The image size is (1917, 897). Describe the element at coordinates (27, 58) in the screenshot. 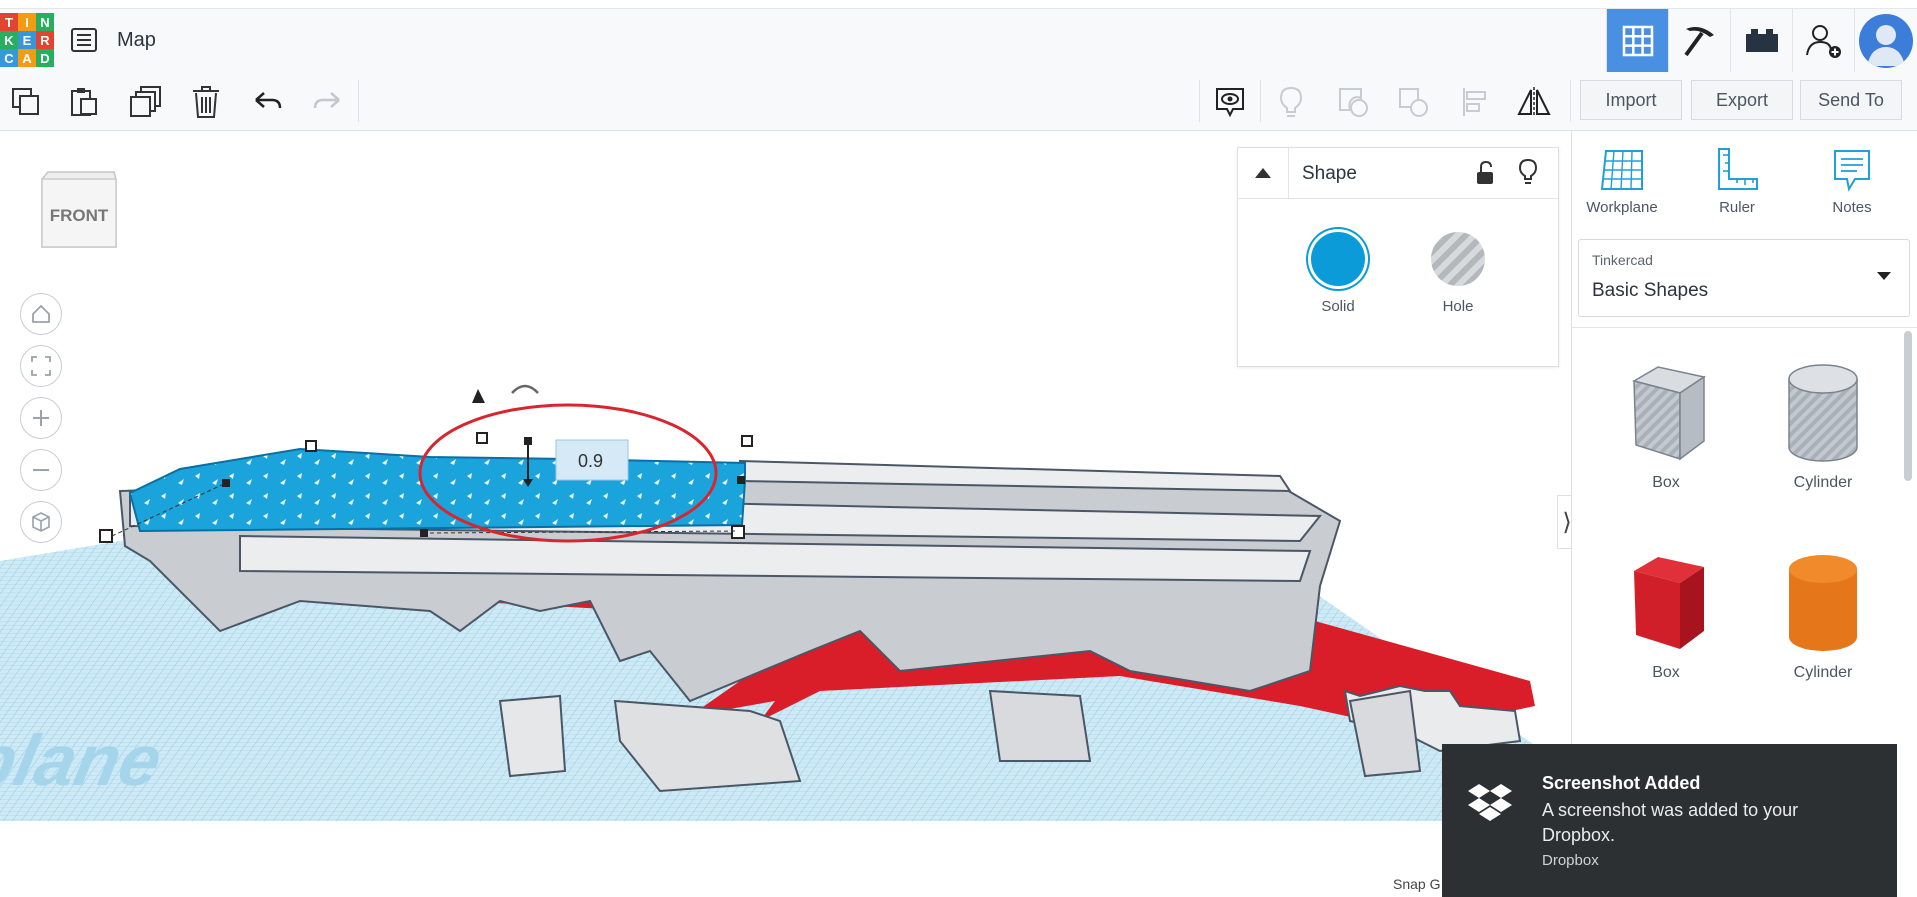

I see `logo-letter: A` at that location.